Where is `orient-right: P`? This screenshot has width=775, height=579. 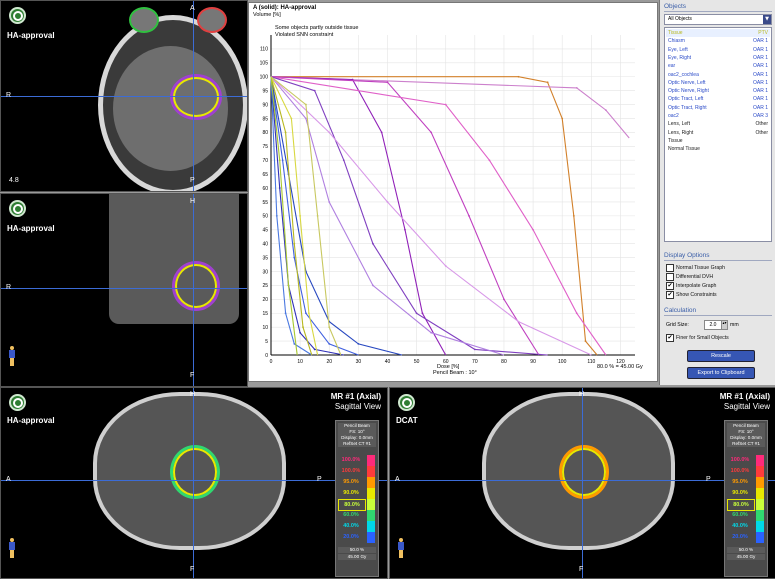 orient-right: P is located at coordinates (708, 479).